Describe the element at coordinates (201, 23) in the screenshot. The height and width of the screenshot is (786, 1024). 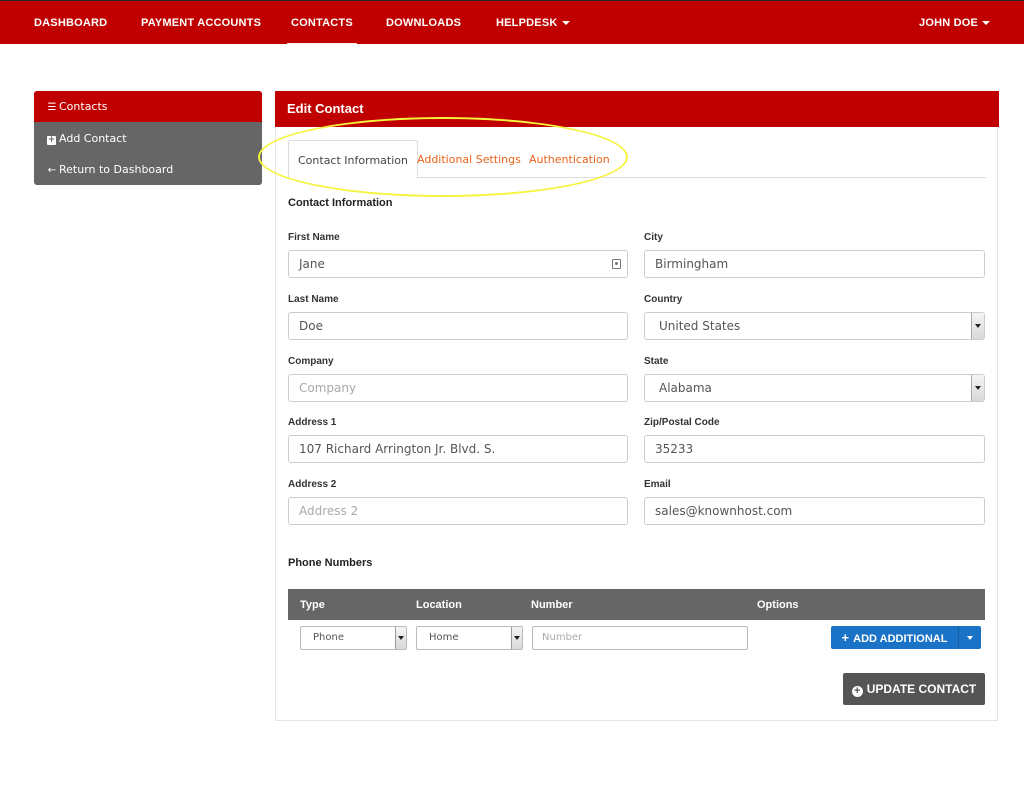
I see `nav-payment-accounts: PAYMENT ACCOUNTS` at that location.